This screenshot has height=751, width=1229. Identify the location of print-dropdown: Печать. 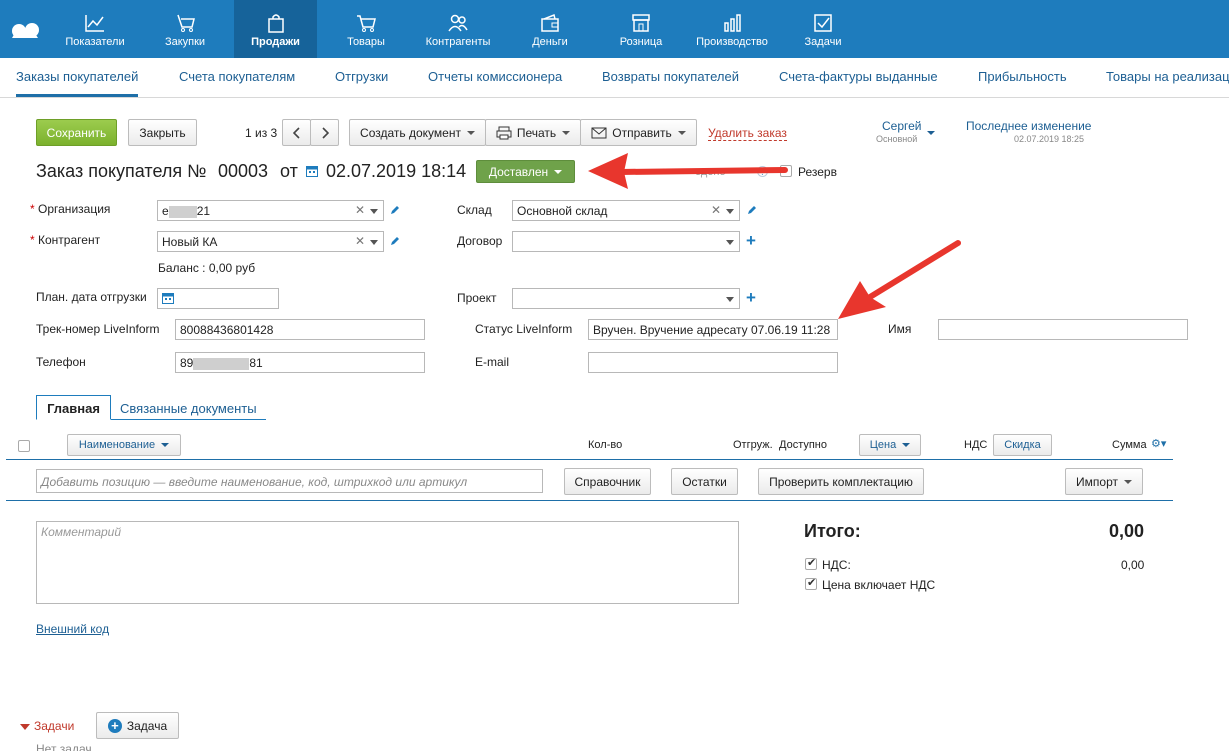
(533, 132).